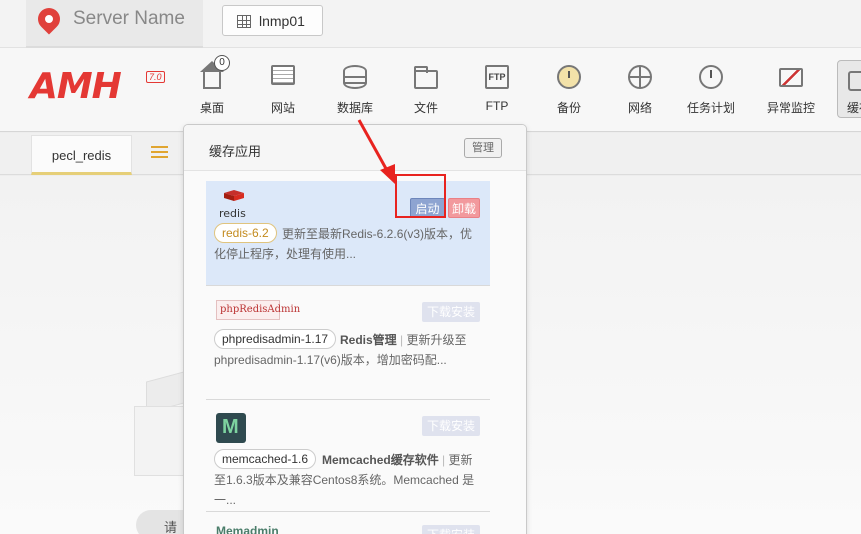 The image size is (861, 534). I want to click on nav-item-label: 网络, so click(639, 108).